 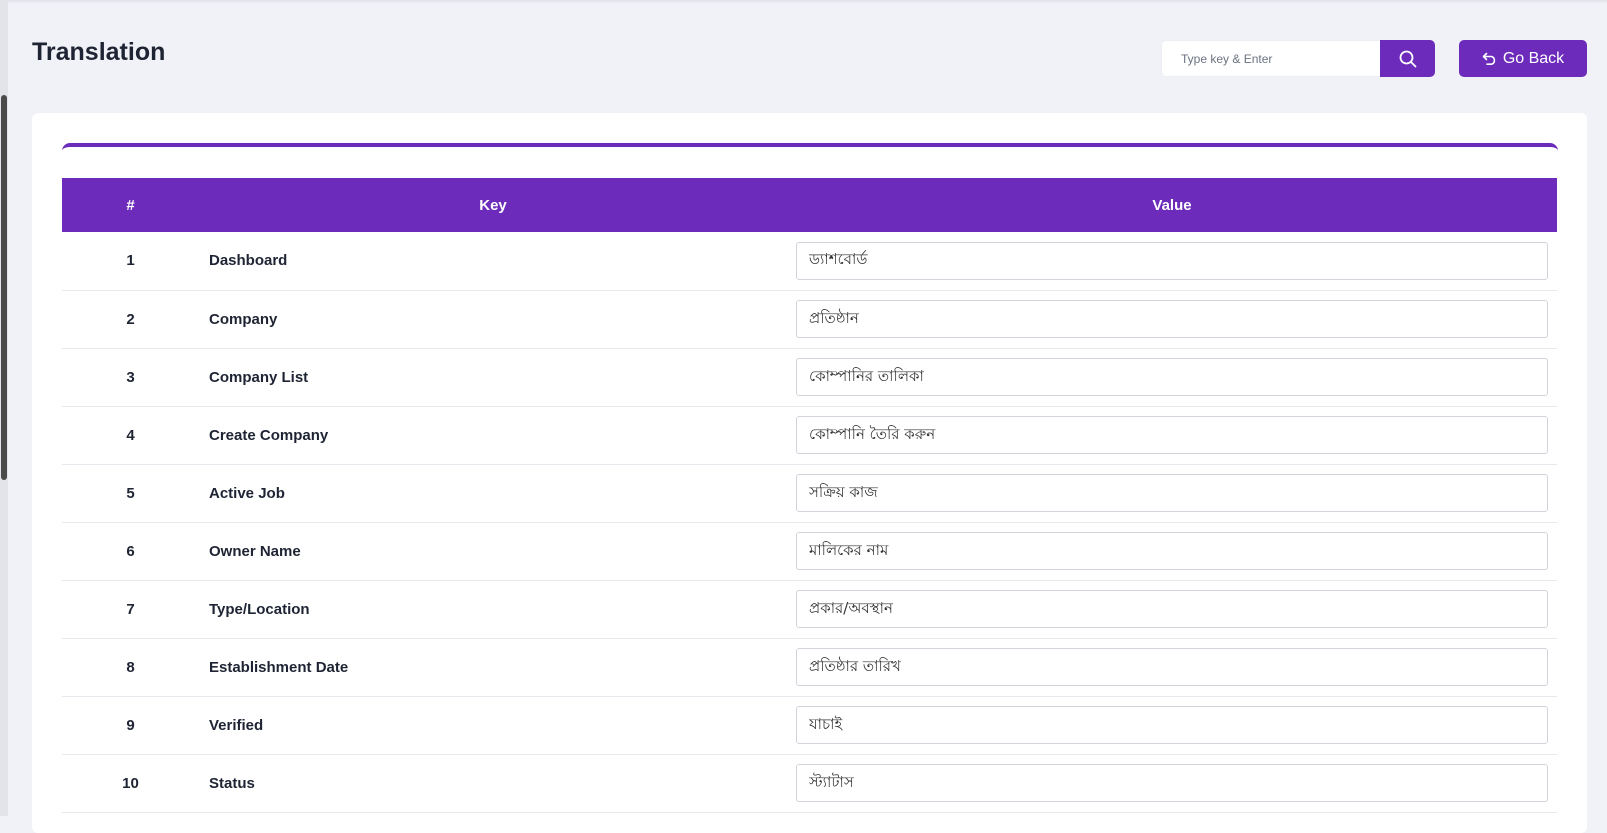 I want to click on table-row: 4 Create Company, so click(x=809, y=435).